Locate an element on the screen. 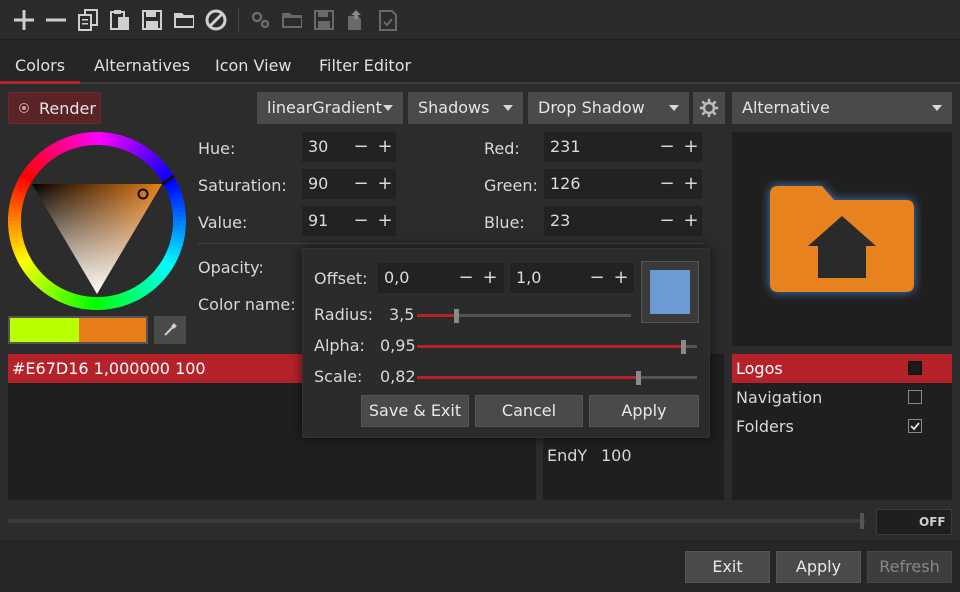 The height and width of the screenshot is (592, 960). radius-label: Radius: is located at coordinates (344, 314).